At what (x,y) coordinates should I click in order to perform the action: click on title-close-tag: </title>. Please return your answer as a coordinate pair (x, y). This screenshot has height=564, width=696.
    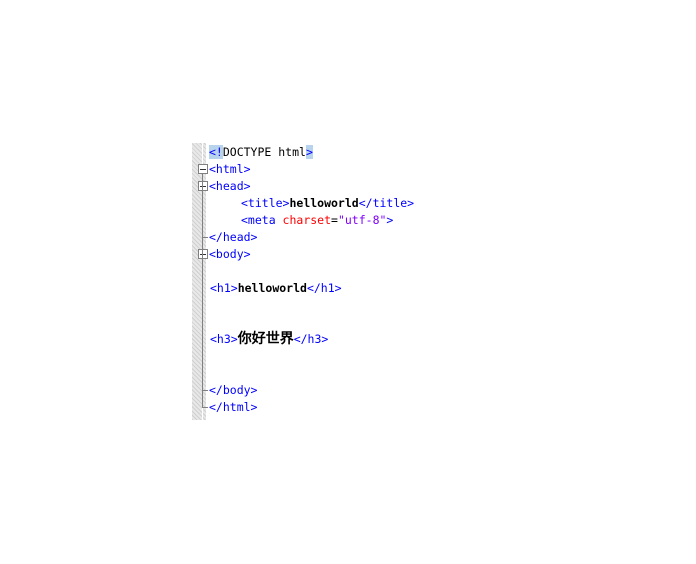
    Looking at the image, I should click on (386, 203).